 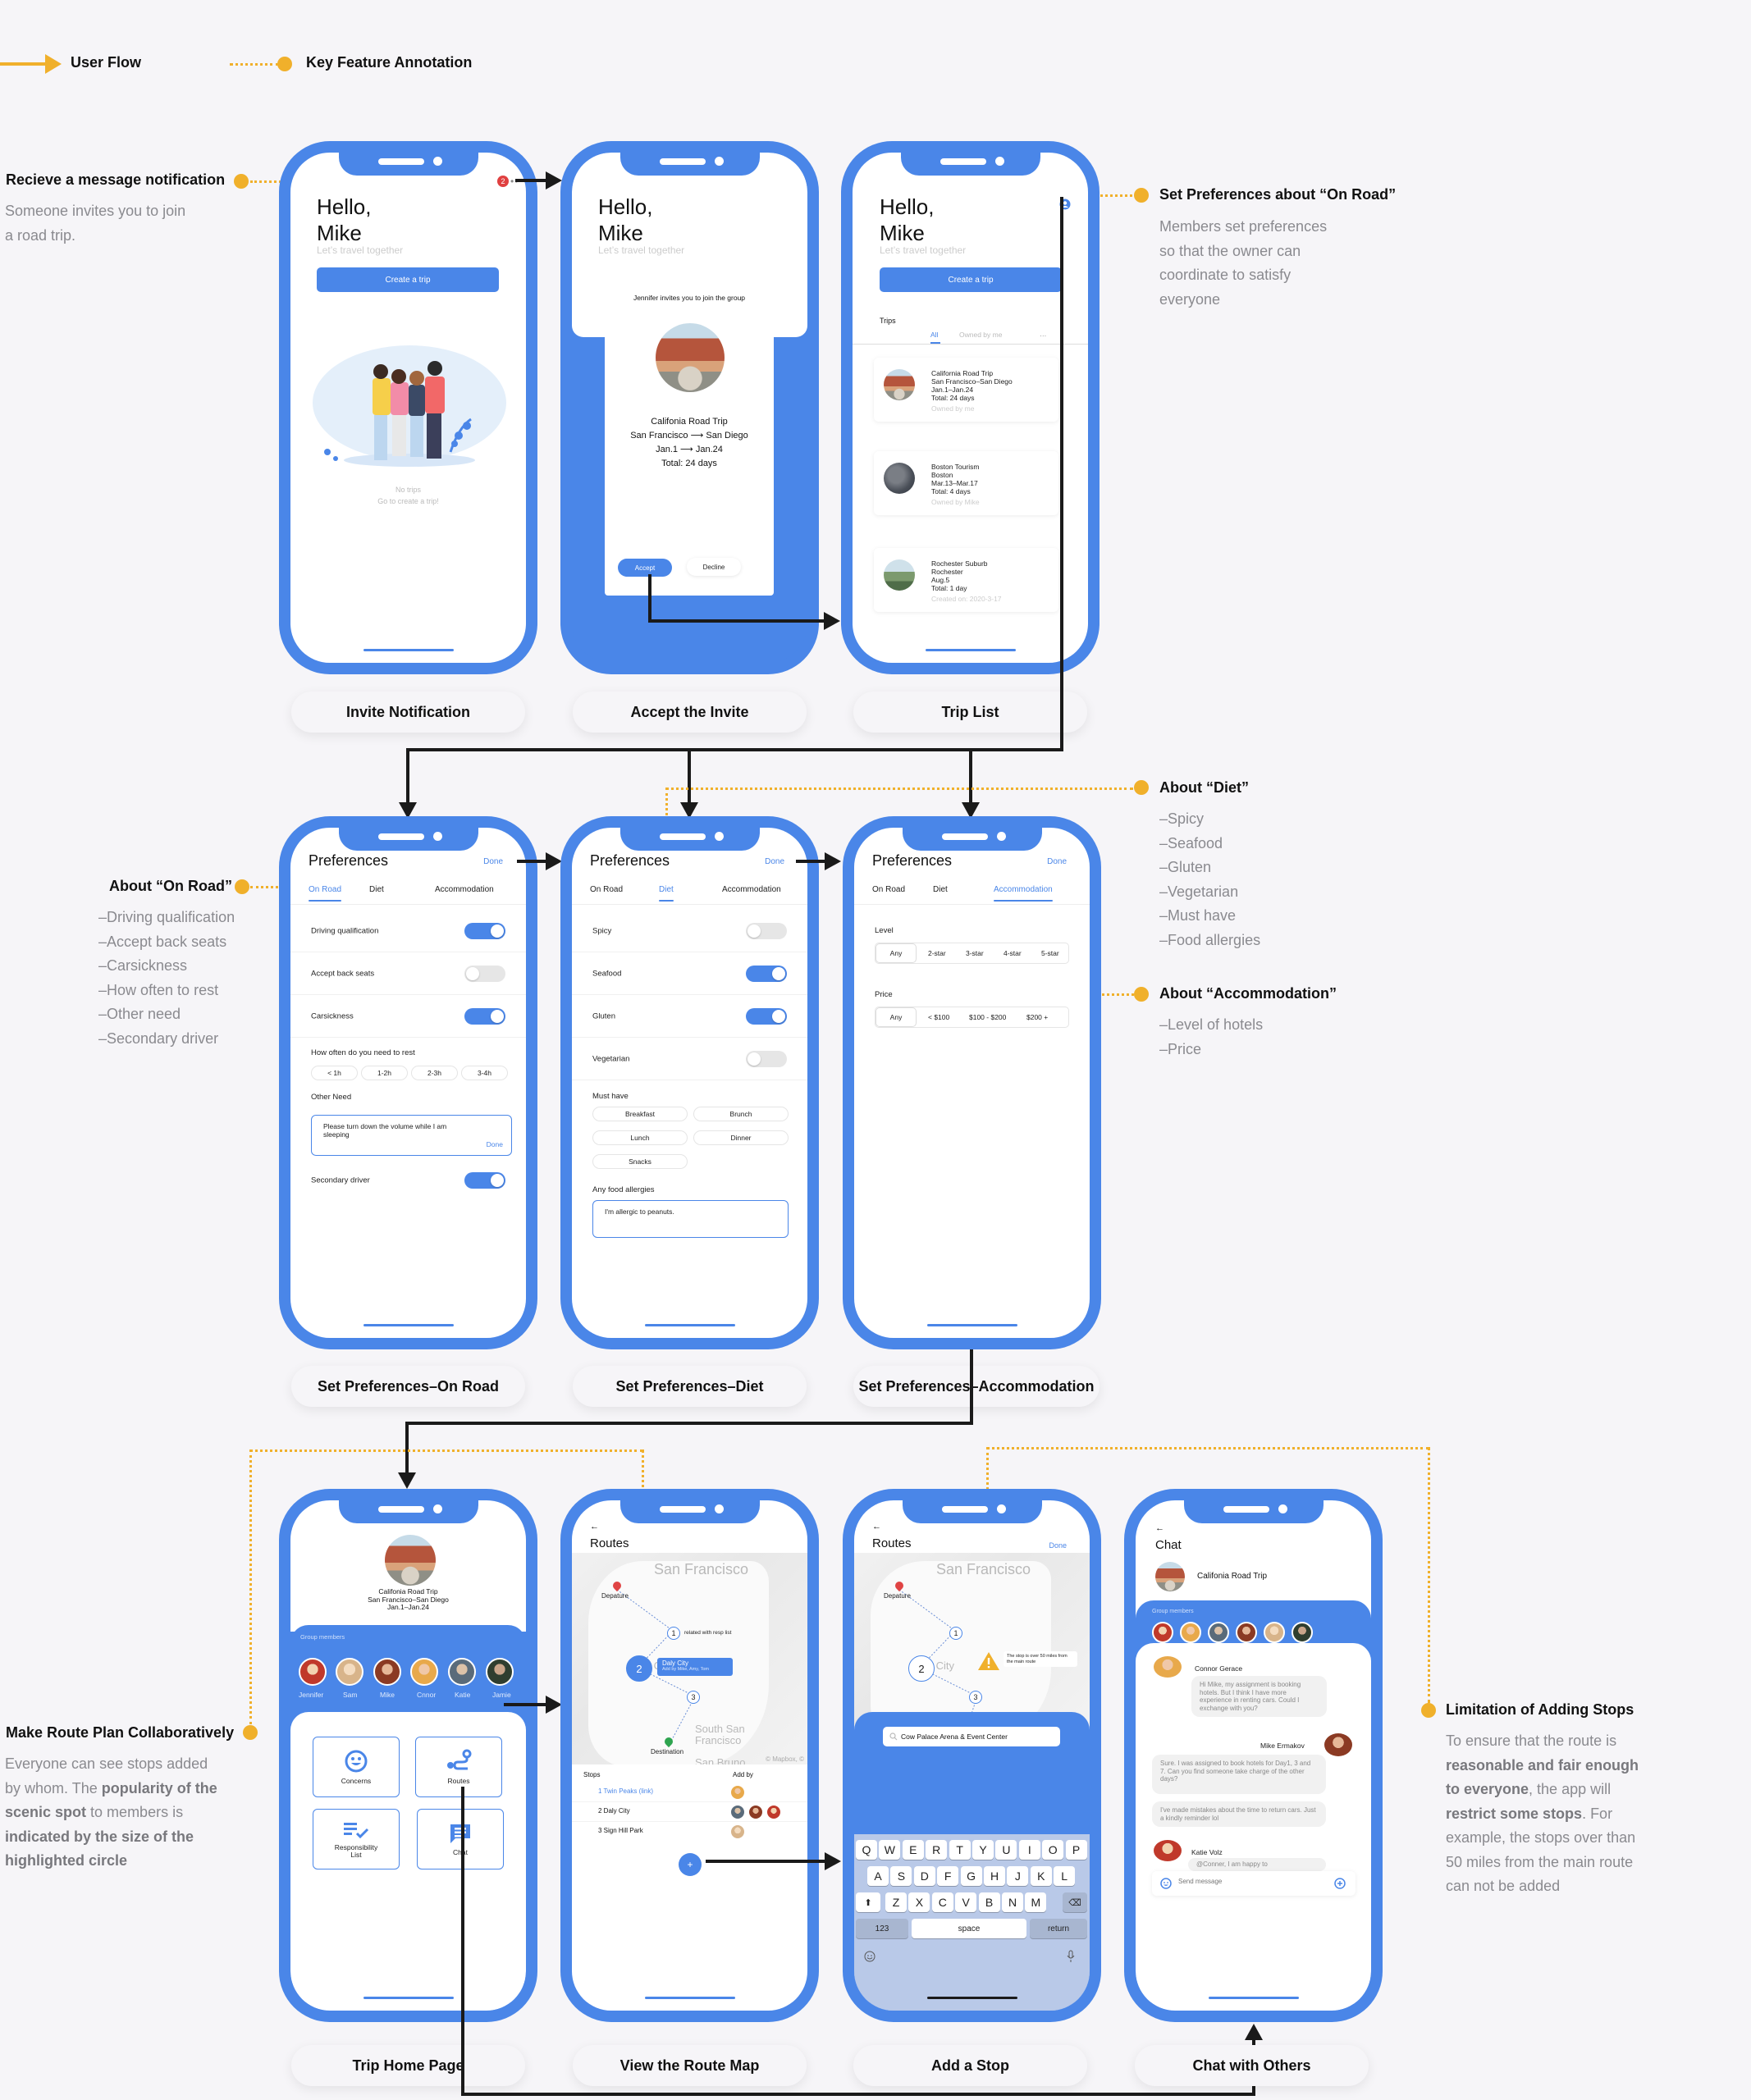 I want to click on toggle-gluten, so click(x=766, y=1016).